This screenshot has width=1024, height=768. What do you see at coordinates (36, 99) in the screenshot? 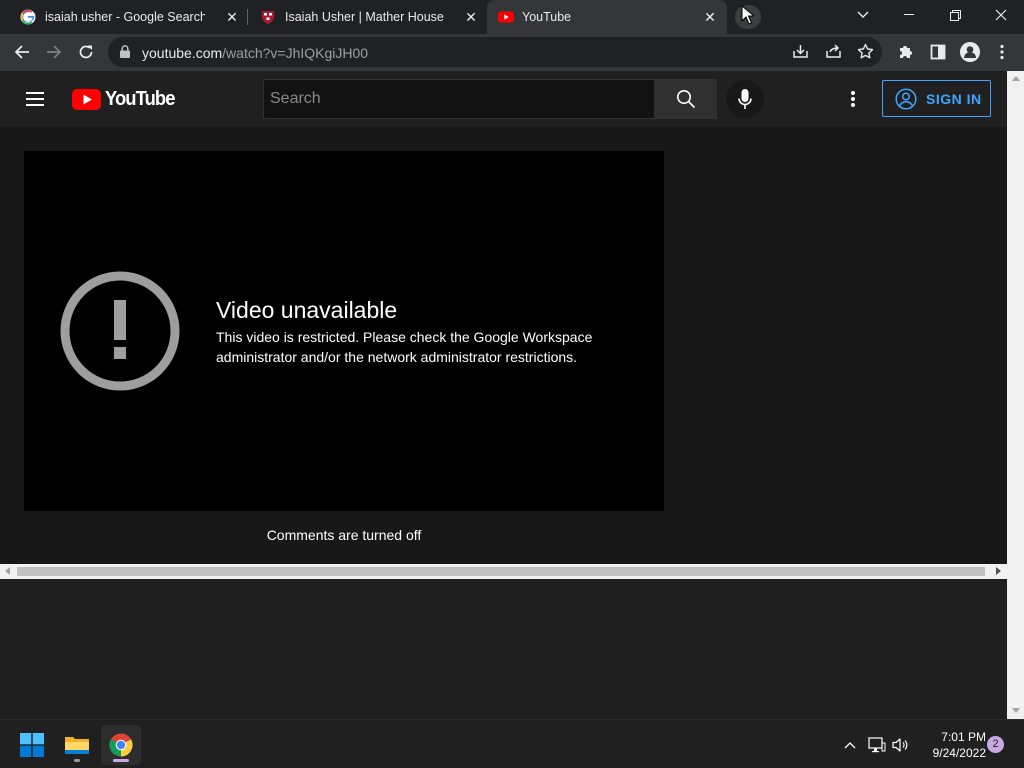
I see `hamburger-menu-icon` at bounding box center [36, 99].